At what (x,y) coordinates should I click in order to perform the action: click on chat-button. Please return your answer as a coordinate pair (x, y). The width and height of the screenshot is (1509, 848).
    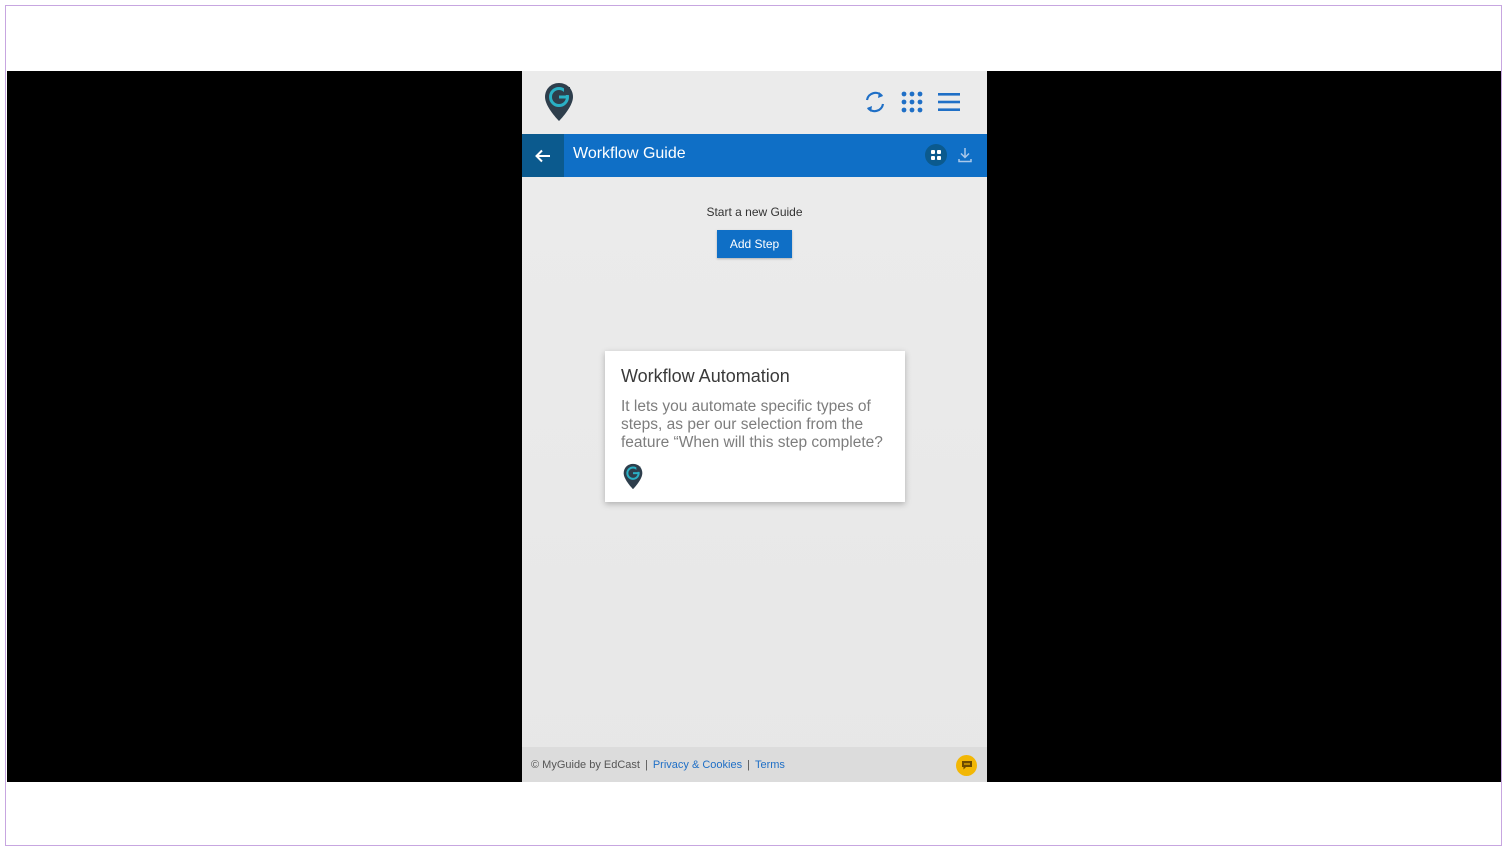
    Looking at the image, I should click on (966, 765).